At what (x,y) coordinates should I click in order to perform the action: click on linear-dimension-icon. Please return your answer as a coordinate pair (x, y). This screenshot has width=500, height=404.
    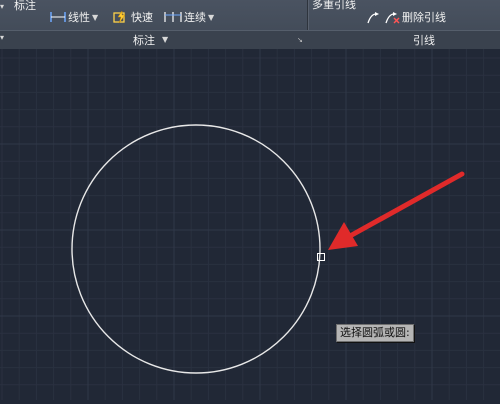
    Looking at the image, I should click on (58, 17).